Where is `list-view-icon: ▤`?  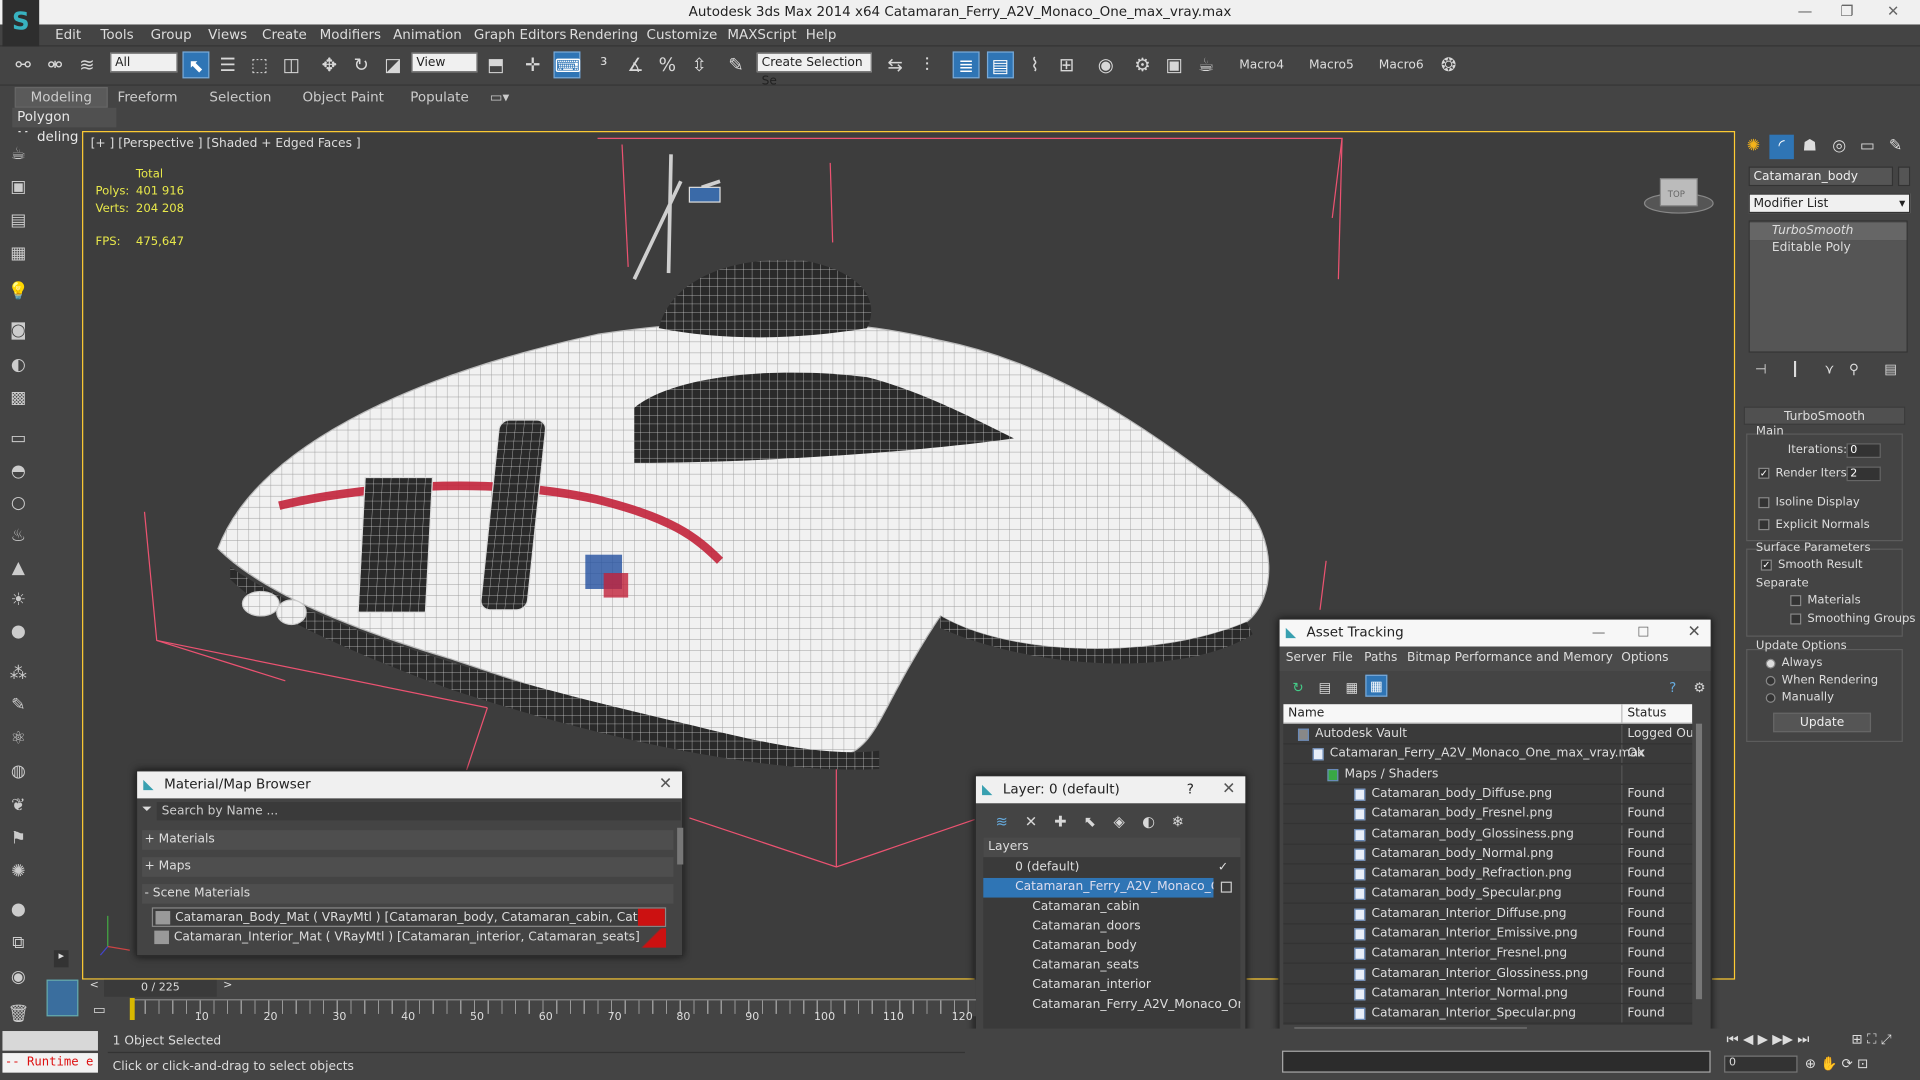 list-view-icon: ▤ is located at coordinates (1324, 688).